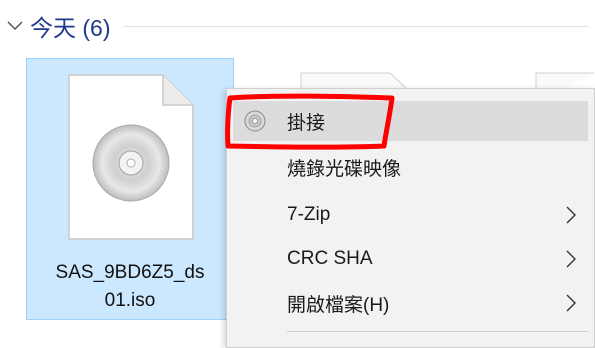 Image resolution: width=595 pixels, height=348 pixels. I want to click on menu-item-label: CRC SHA, so click(330, 258).